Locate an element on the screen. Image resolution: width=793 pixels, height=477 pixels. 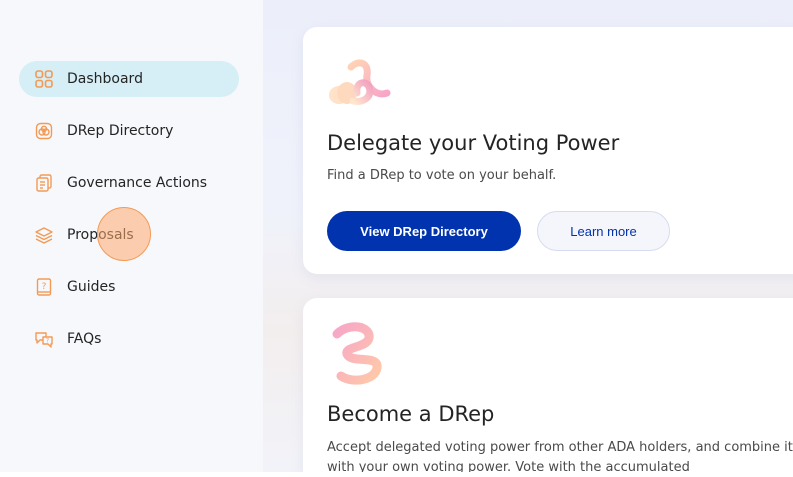
sidebar-item-label: Guides is located at coordinates (91, 287).